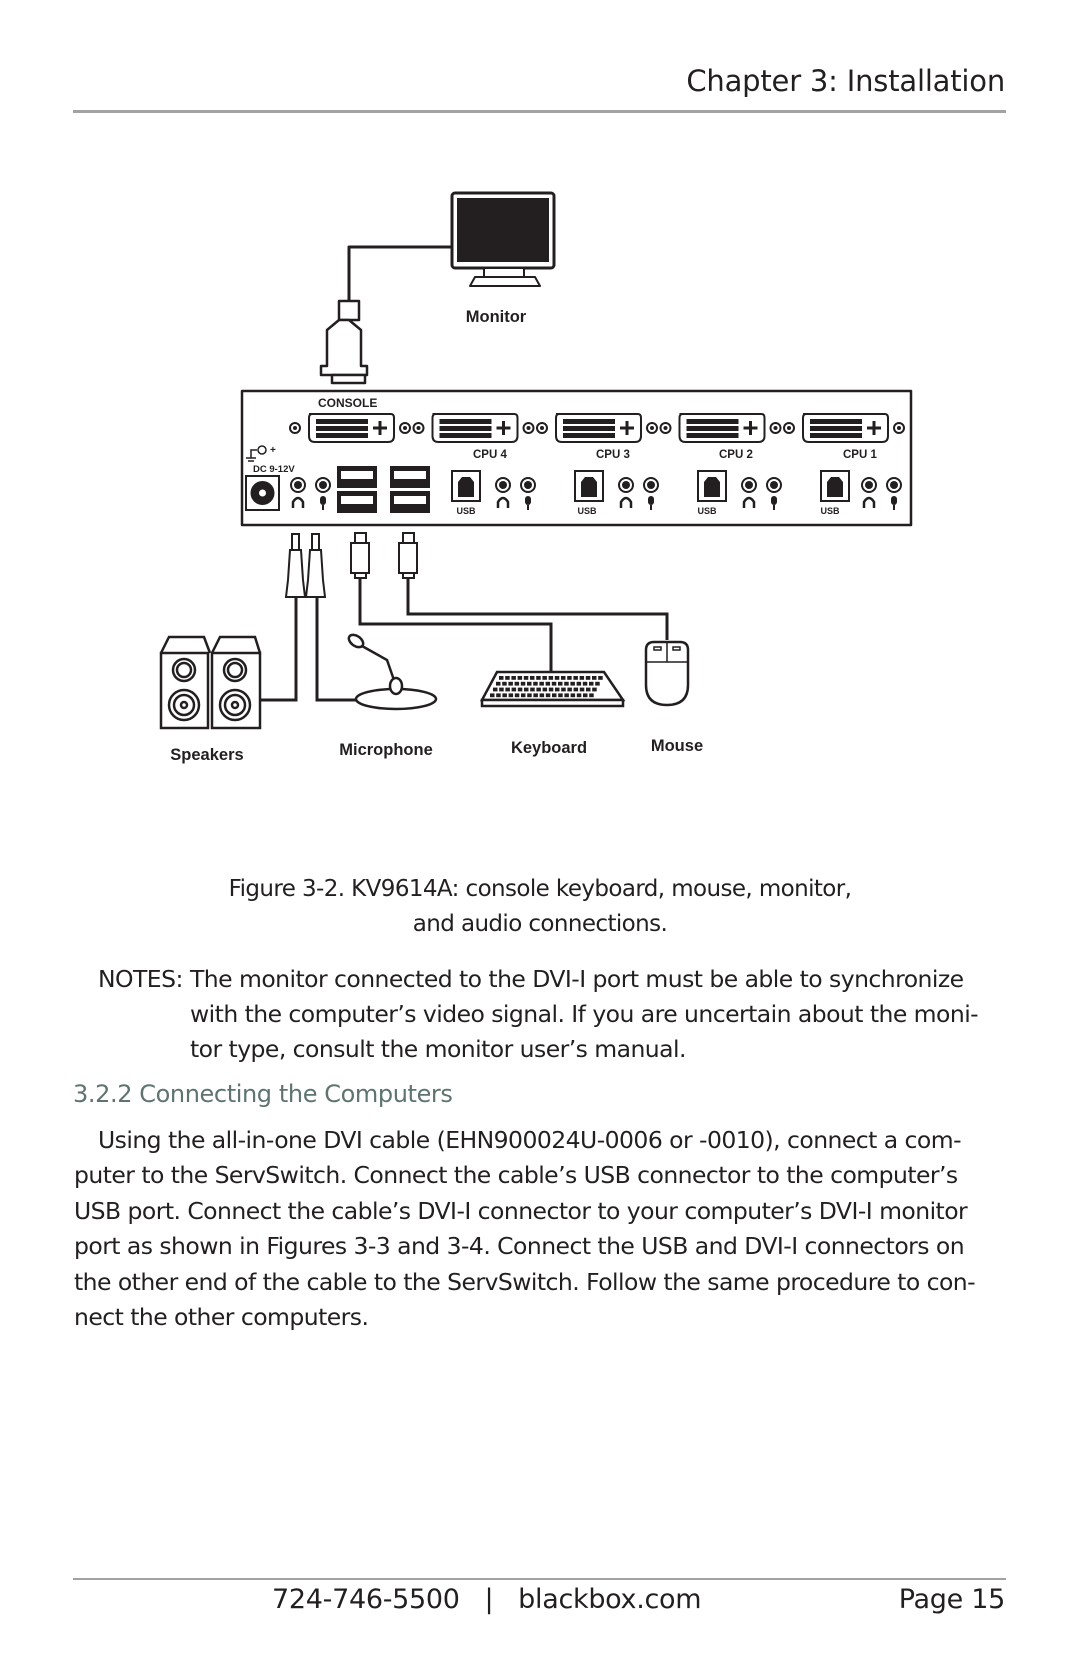  Describe the element at coordinates (952, 1599) in the screenshot. I see `page-number: Page 15` at that location.